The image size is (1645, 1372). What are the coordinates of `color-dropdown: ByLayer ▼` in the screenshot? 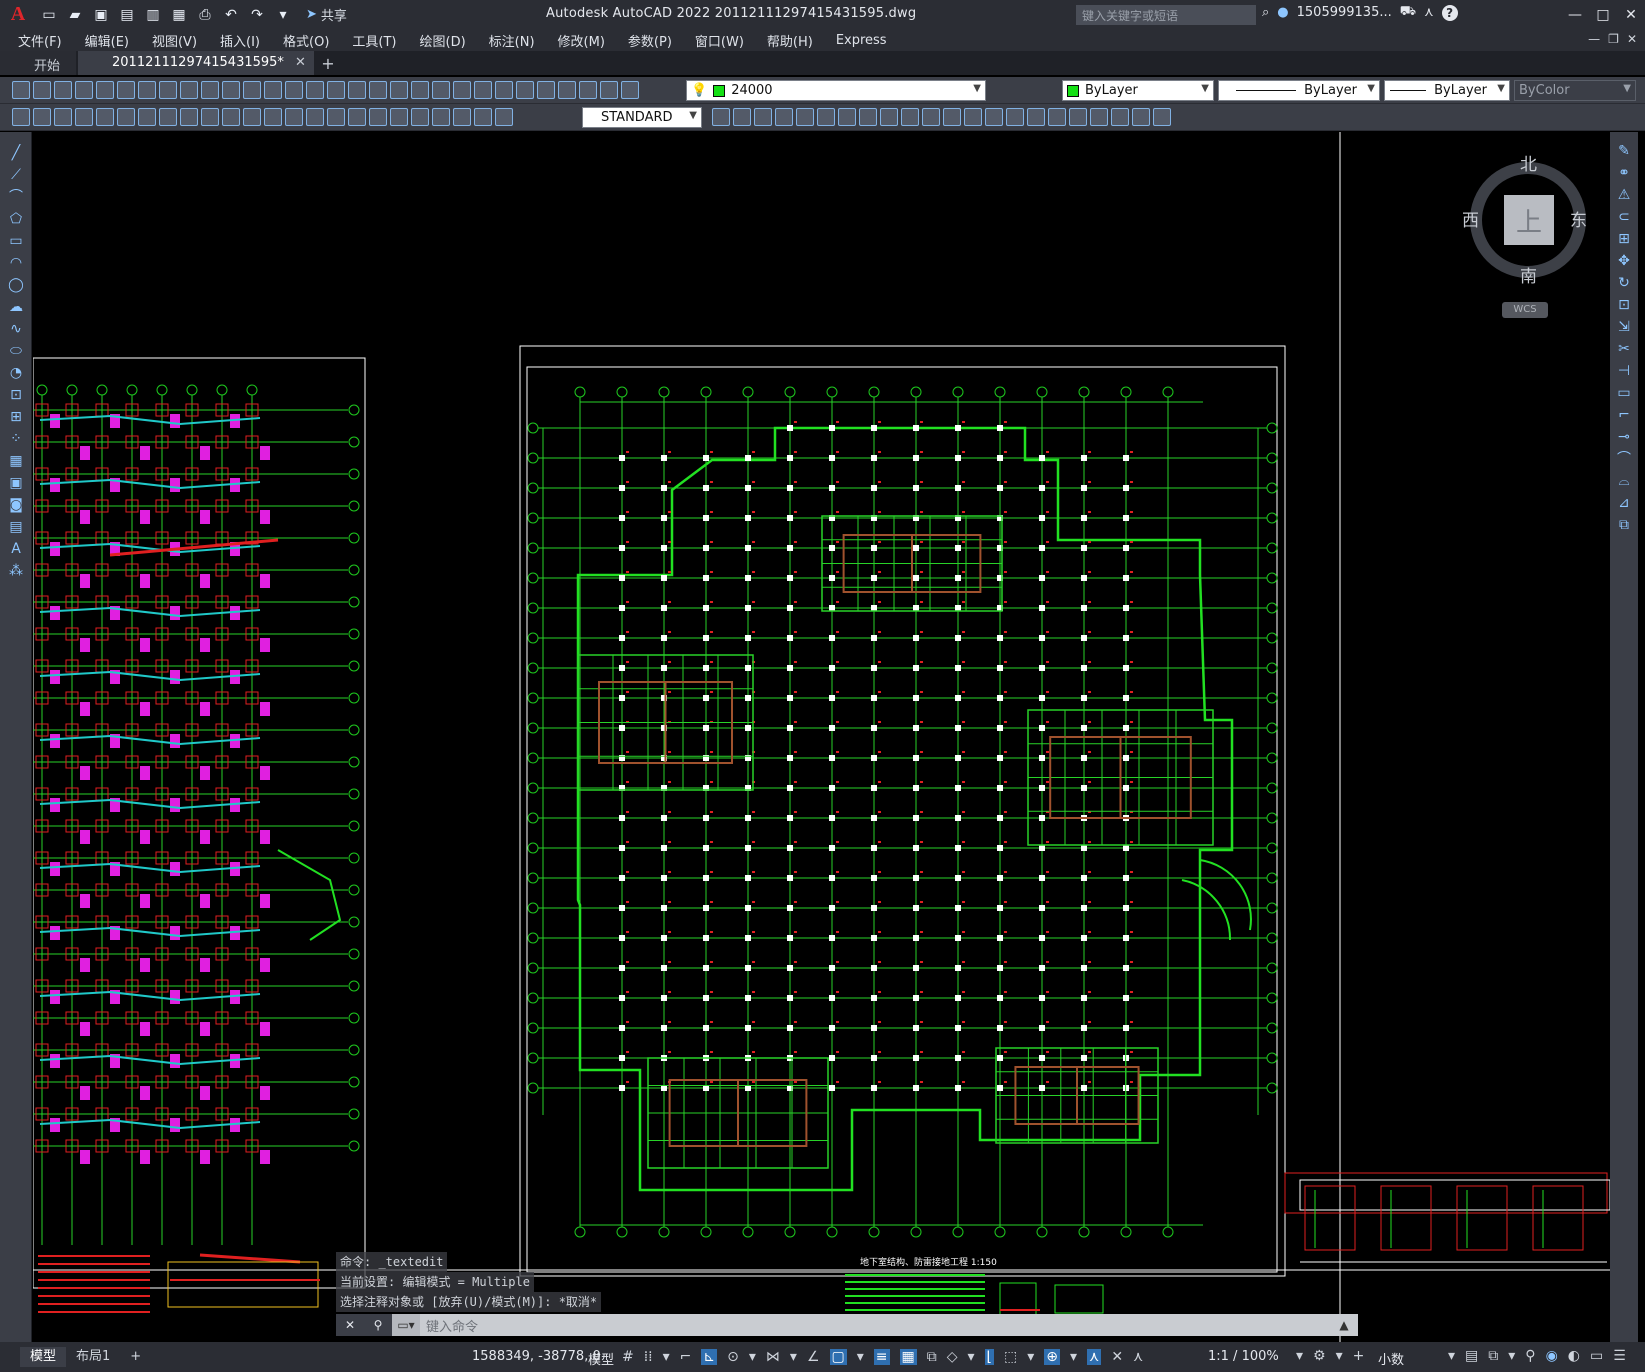 It's located at (1138, 90).